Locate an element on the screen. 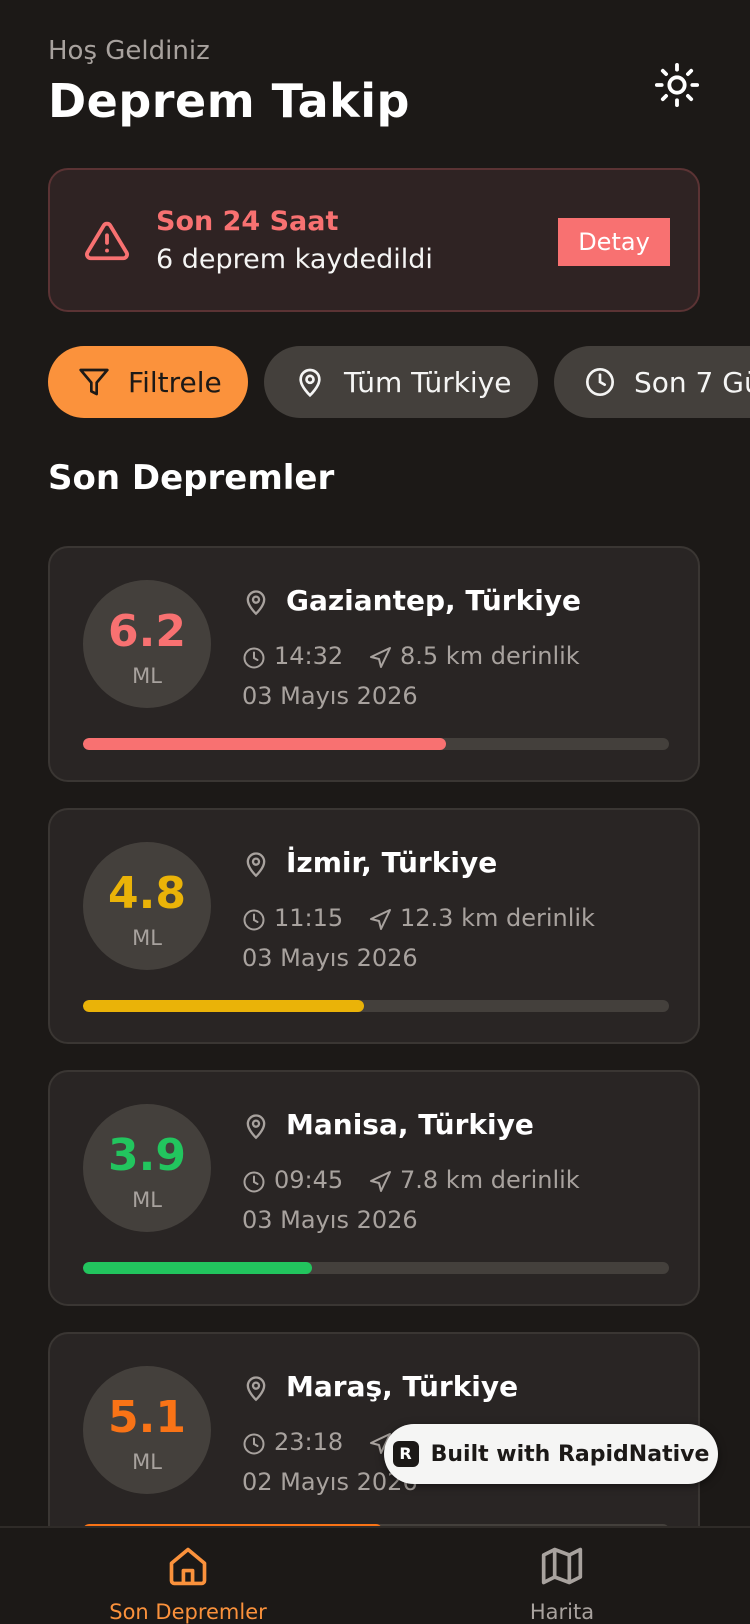  alert-subtitle: 6 deprem kaydedildi is located at coordinates (294, 259).